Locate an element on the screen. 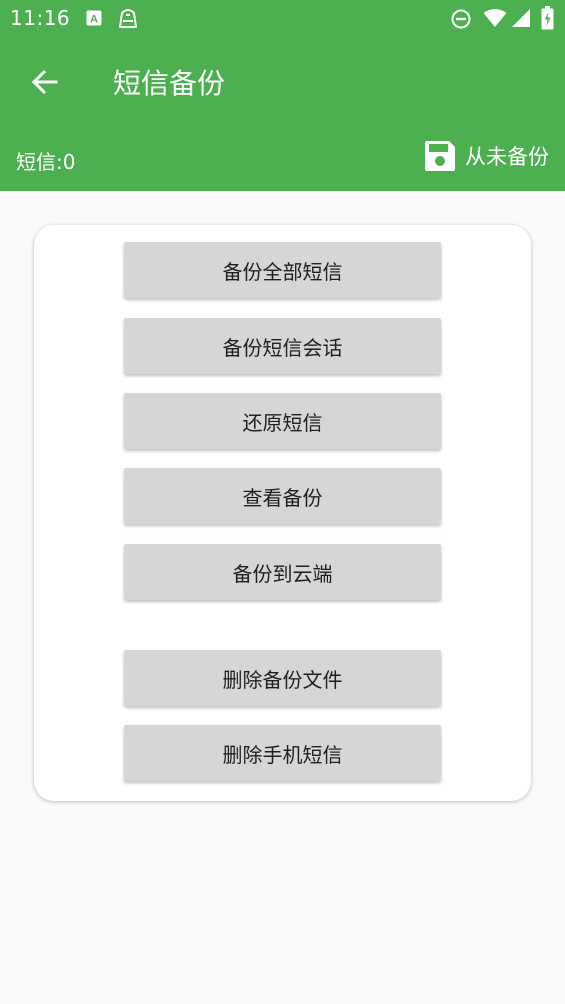 This screenshot has width=565, height=1004. backup-status: 从未备份 is located at coordinates (487, 156).